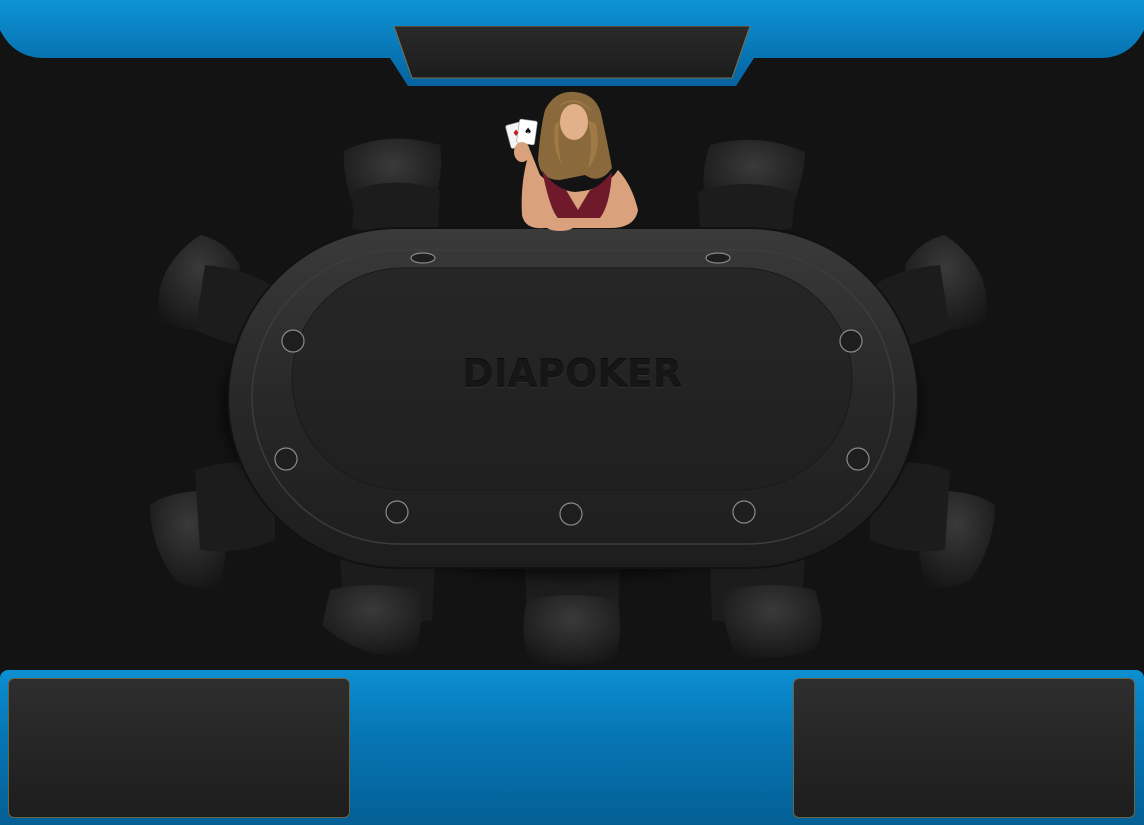  I want to click on ace-of-spades-icon: ♠, so click(528, 132).